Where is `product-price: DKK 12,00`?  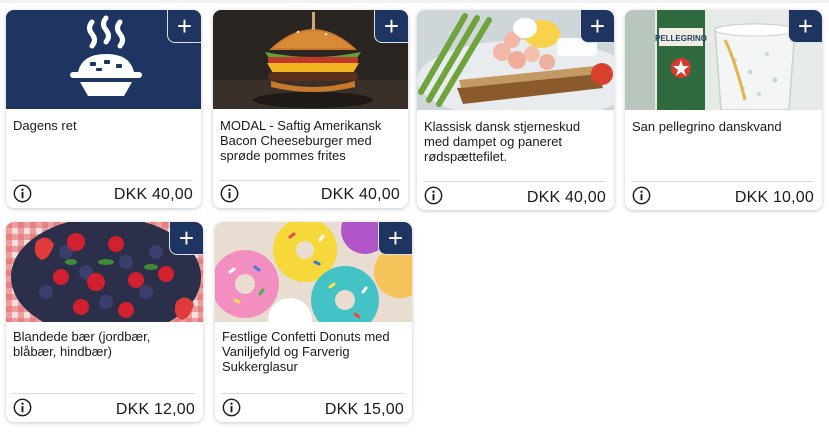 product-price: DKK 12,00 is located at coordinates (155, 409).